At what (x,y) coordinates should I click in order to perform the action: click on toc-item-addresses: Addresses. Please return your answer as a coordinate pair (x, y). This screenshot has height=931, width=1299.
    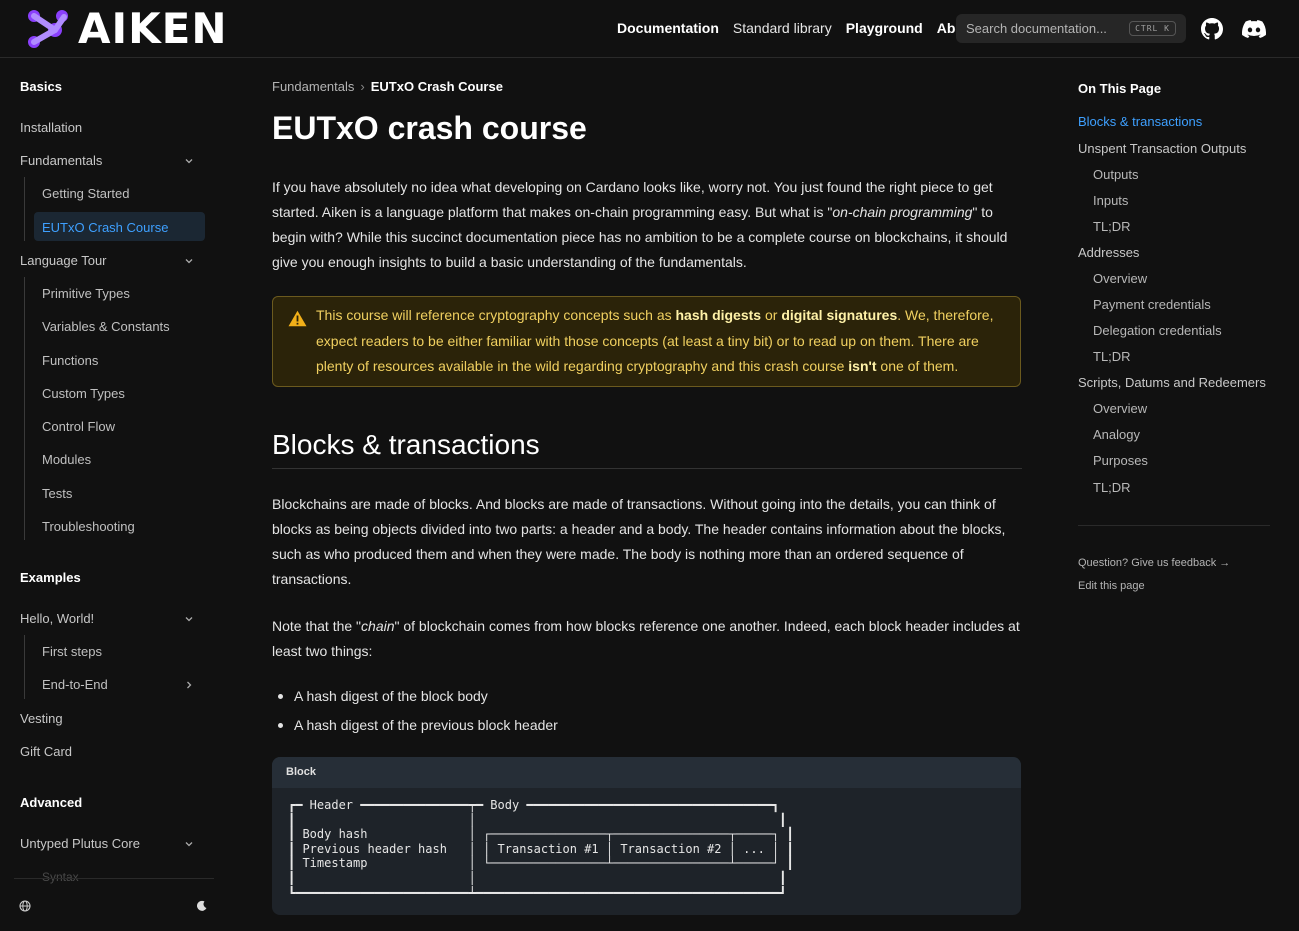
    Looking at the image, I should click on (1108, 252).